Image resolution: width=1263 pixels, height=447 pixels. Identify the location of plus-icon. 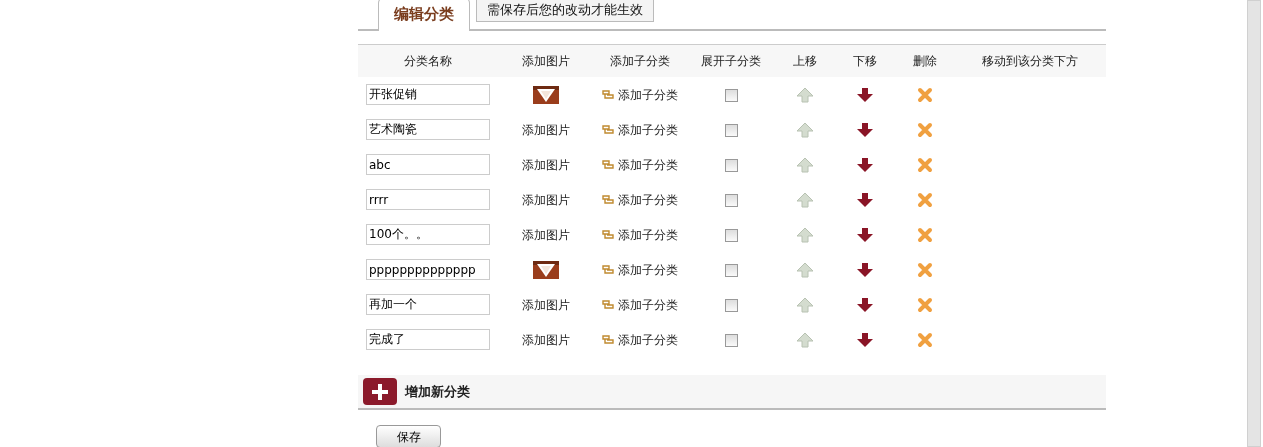
(380, 391).